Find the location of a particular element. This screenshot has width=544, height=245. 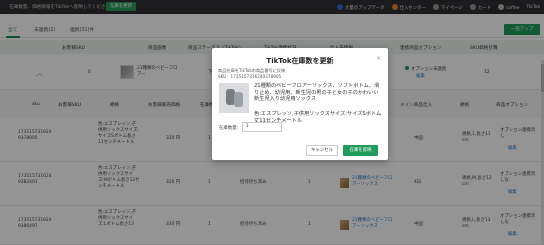

dialog-product-image is located at coordinates (234, 98).